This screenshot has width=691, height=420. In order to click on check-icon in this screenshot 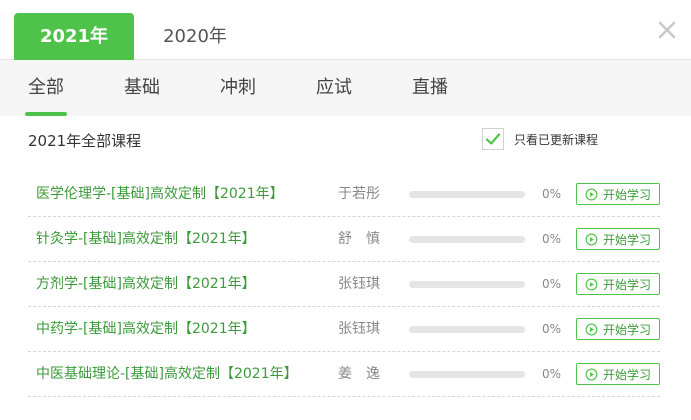, I will do `click(493, 139)`.